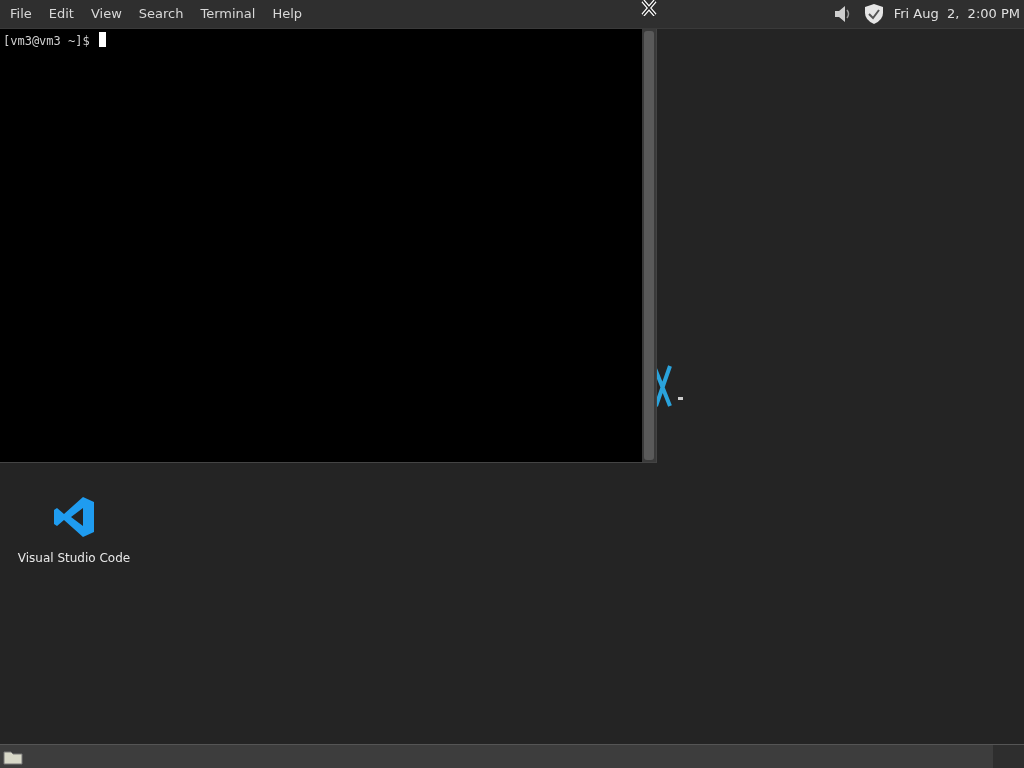  What do you see at coordinates (102, 39) in the screenshot?
I see `cursor` at bounding box center [102, 39].